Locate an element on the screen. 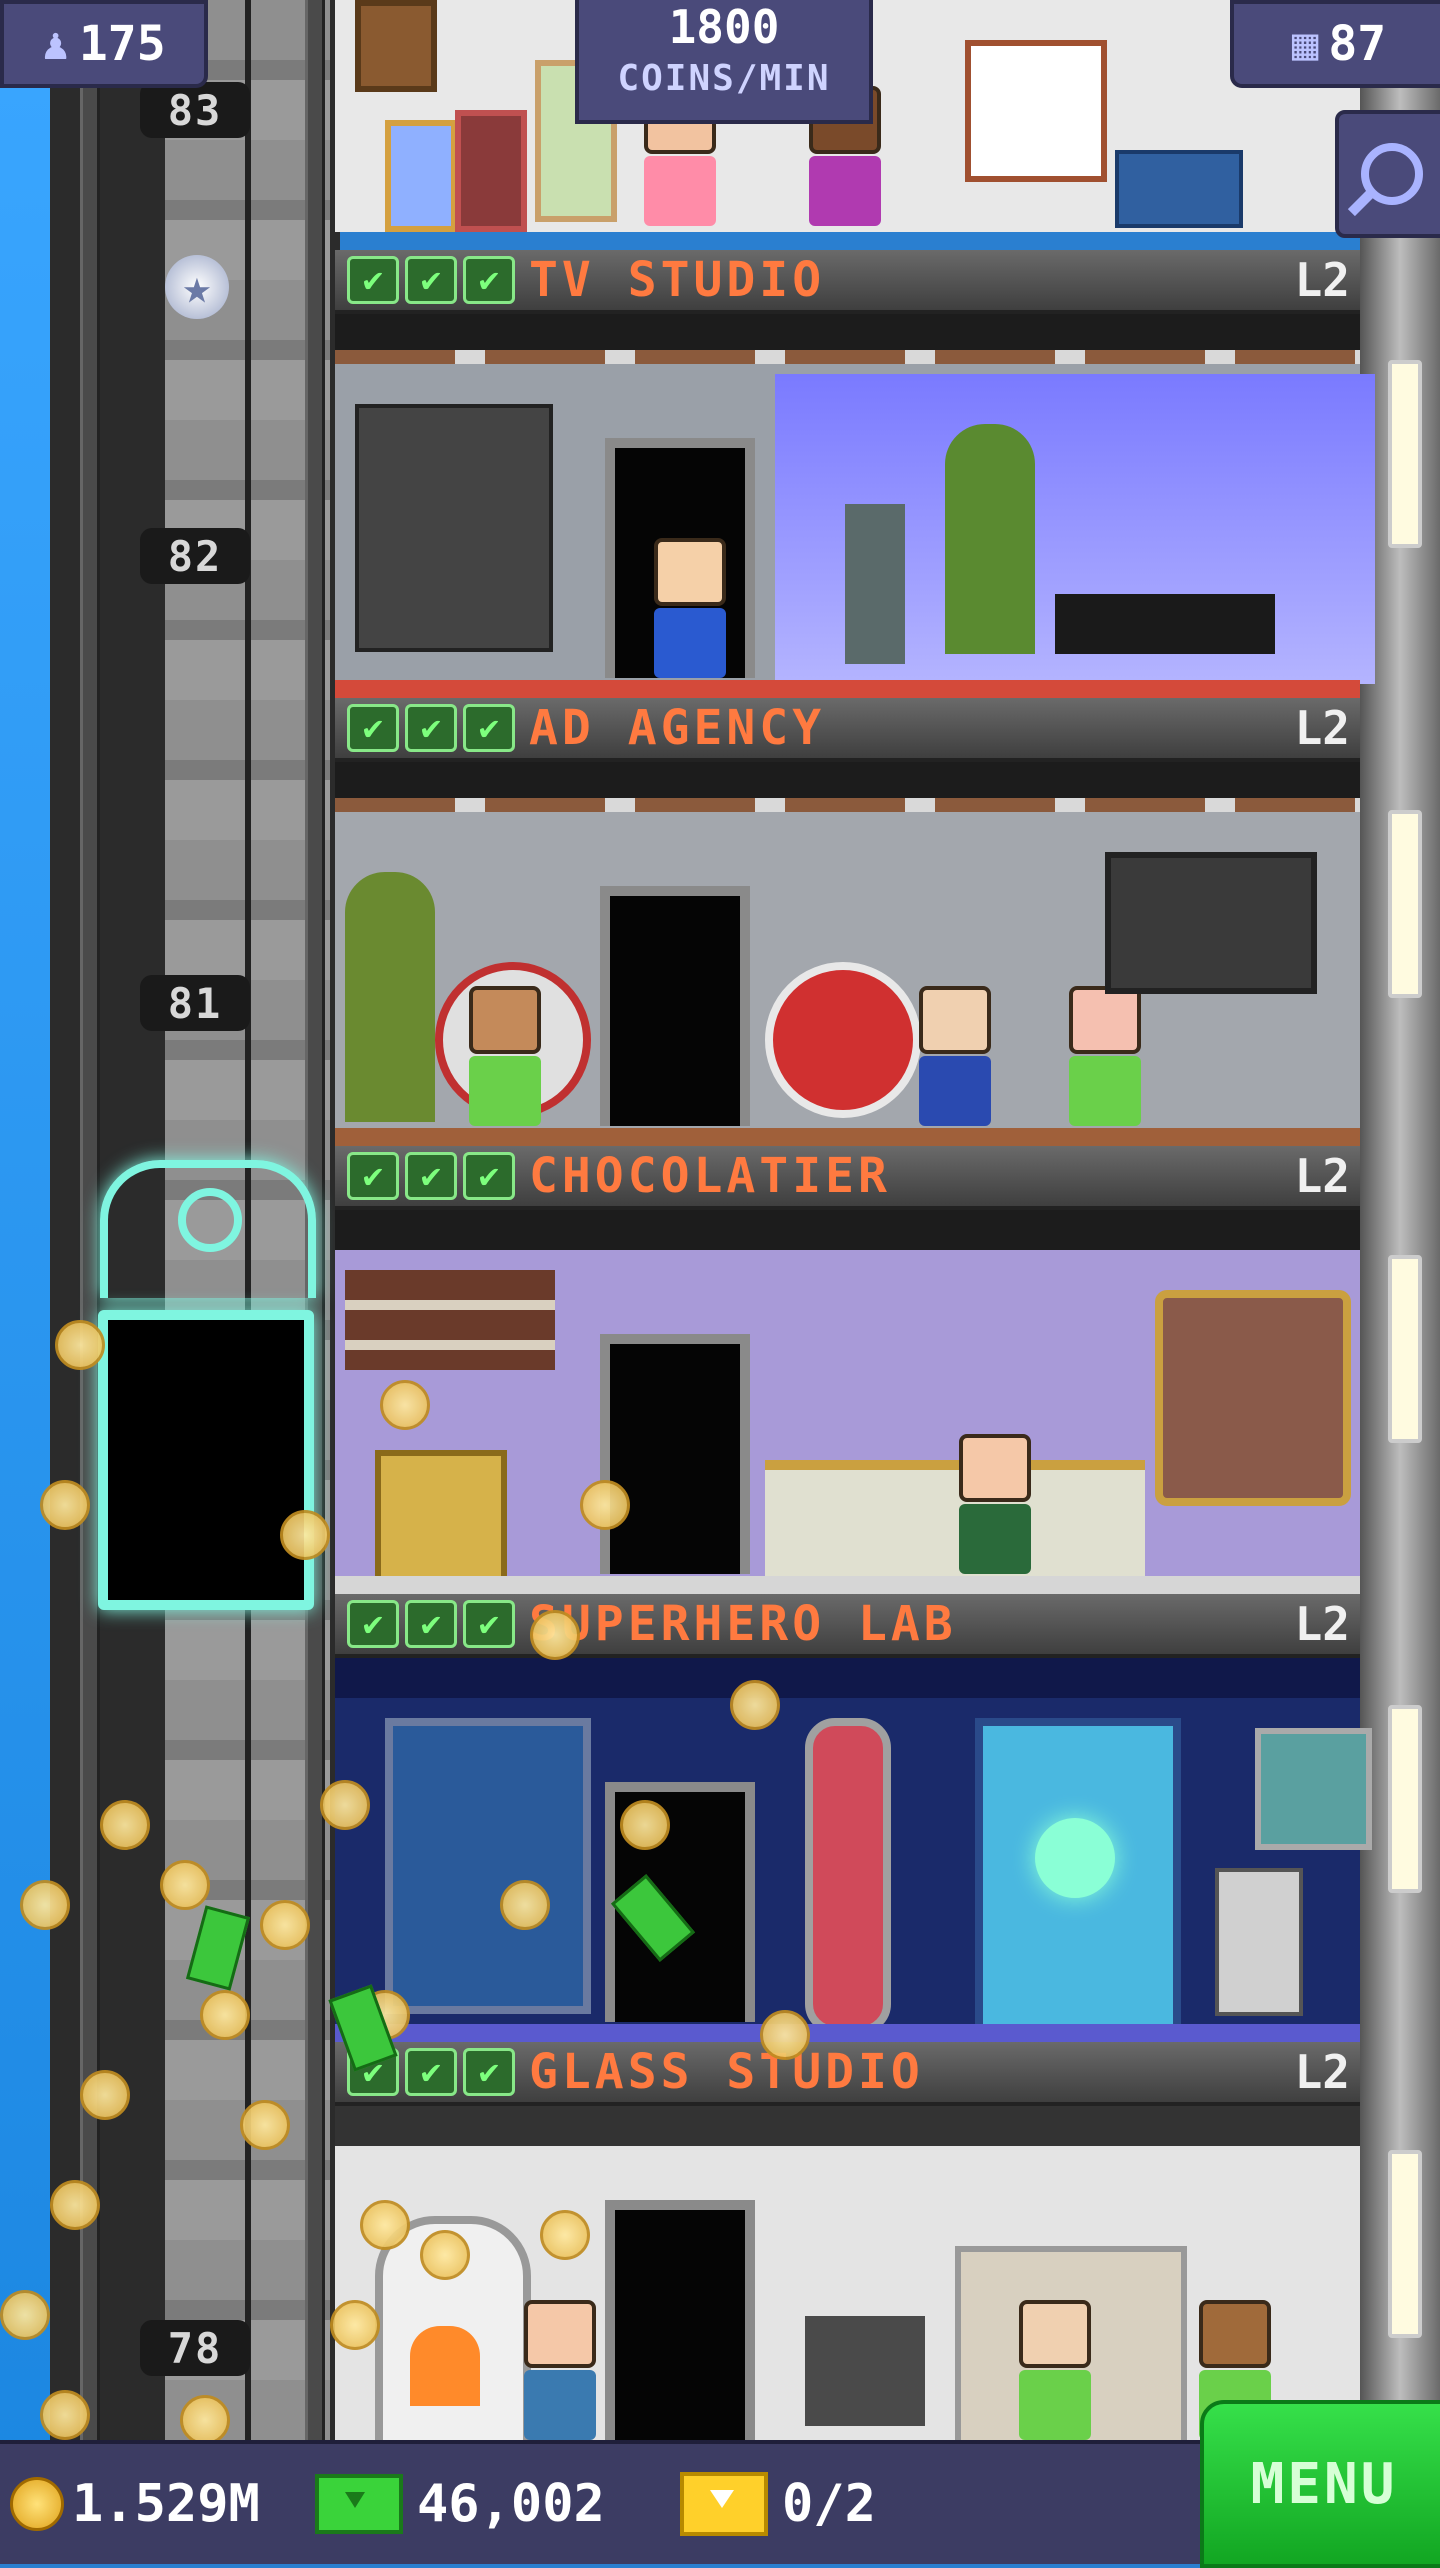 The height and width of the screenshot is (2568, 1440). floor-superhero-lab: ✔ ✔ ✔ SUPERHERO LAB L2 is located at coordinates (853, 1818).